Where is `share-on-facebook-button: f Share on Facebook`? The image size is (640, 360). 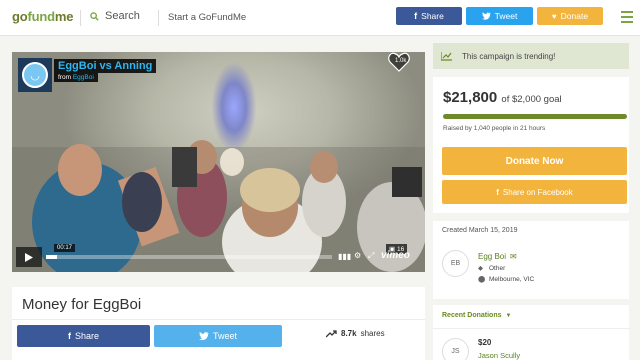 share-on-facebook-button: f Share on Facebook is located at coordinates (534, 192).